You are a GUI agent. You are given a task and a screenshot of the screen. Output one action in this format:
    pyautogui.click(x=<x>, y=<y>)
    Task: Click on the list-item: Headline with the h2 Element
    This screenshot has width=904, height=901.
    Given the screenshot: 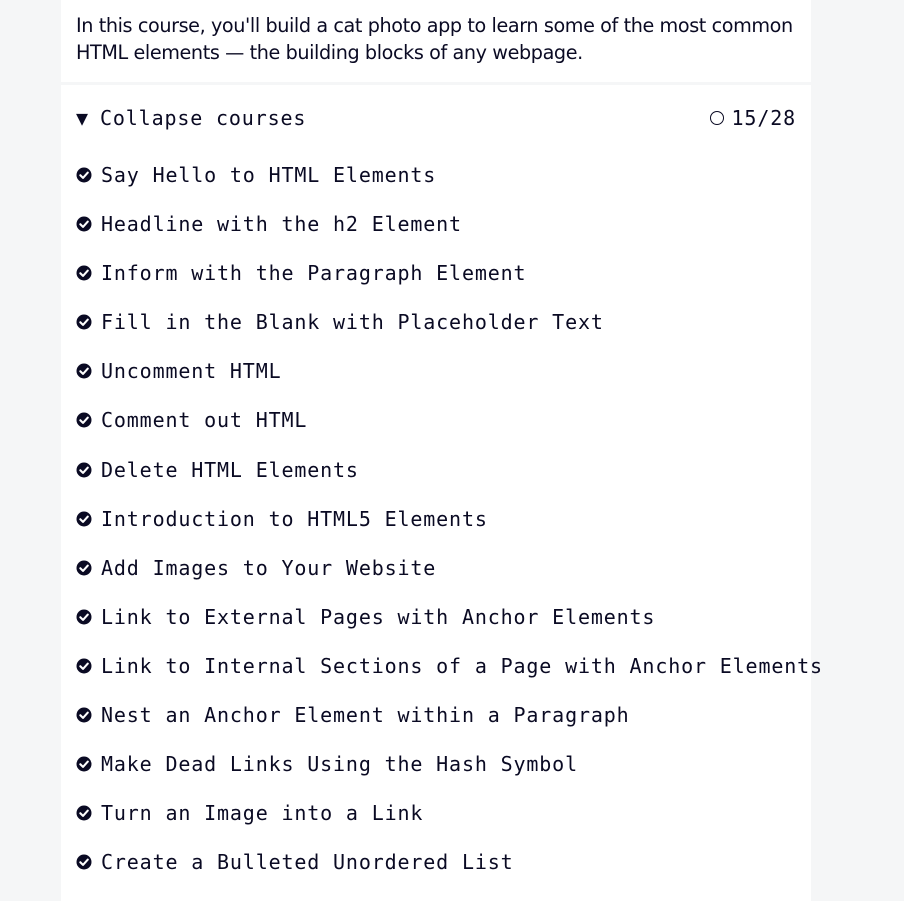 What is the action you would take?
    pyautogui.click(x=441, y=234)
    